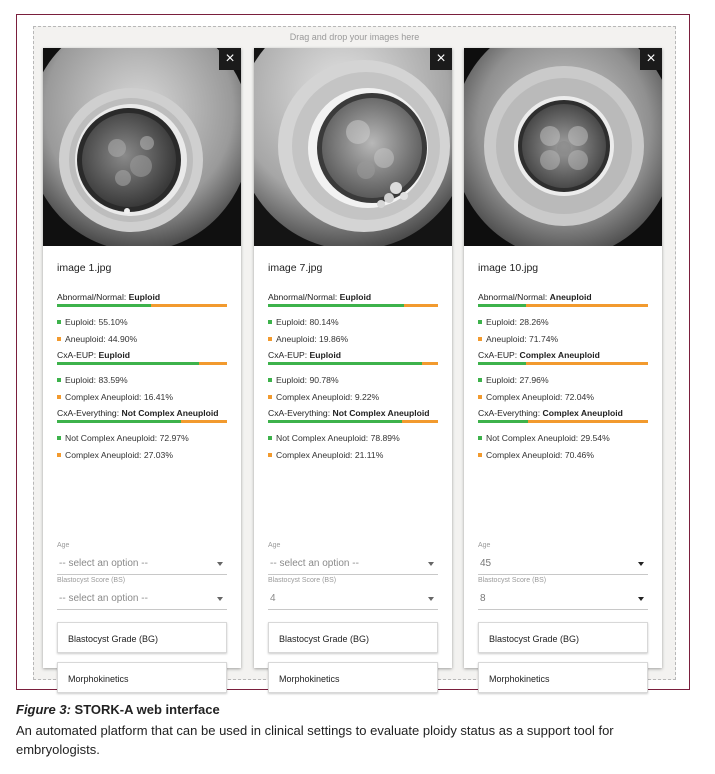 The image size is (715, 774). Describe the element at coordinates (103, 598) in the screenshot. I see `blastocyst-score-value: -- select an option --` at that location.